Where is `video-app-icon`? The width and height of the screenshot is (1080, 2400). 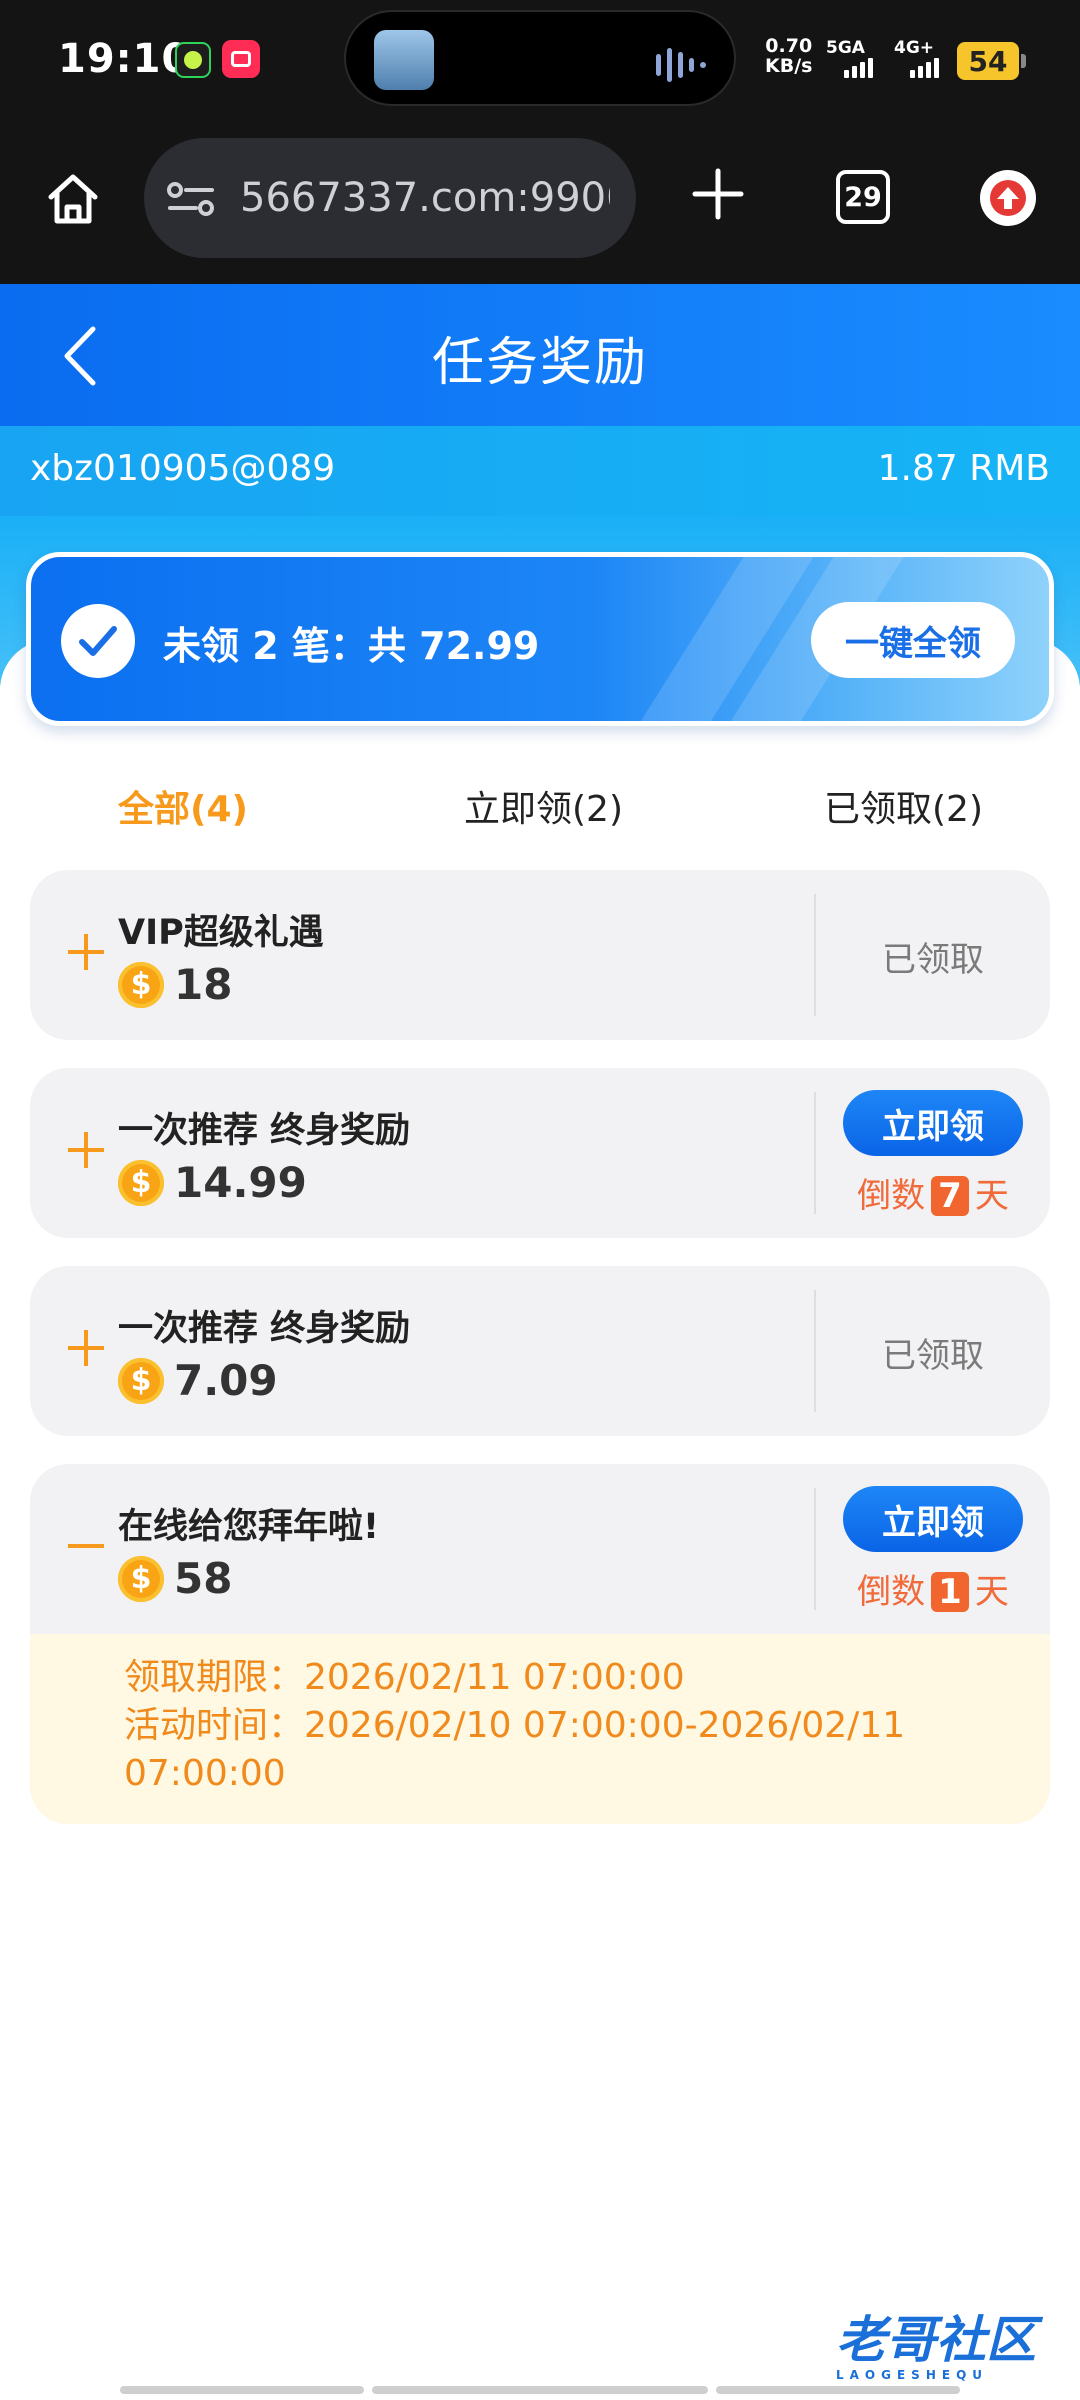
video-app-icon is located at coordinates (241, 59).